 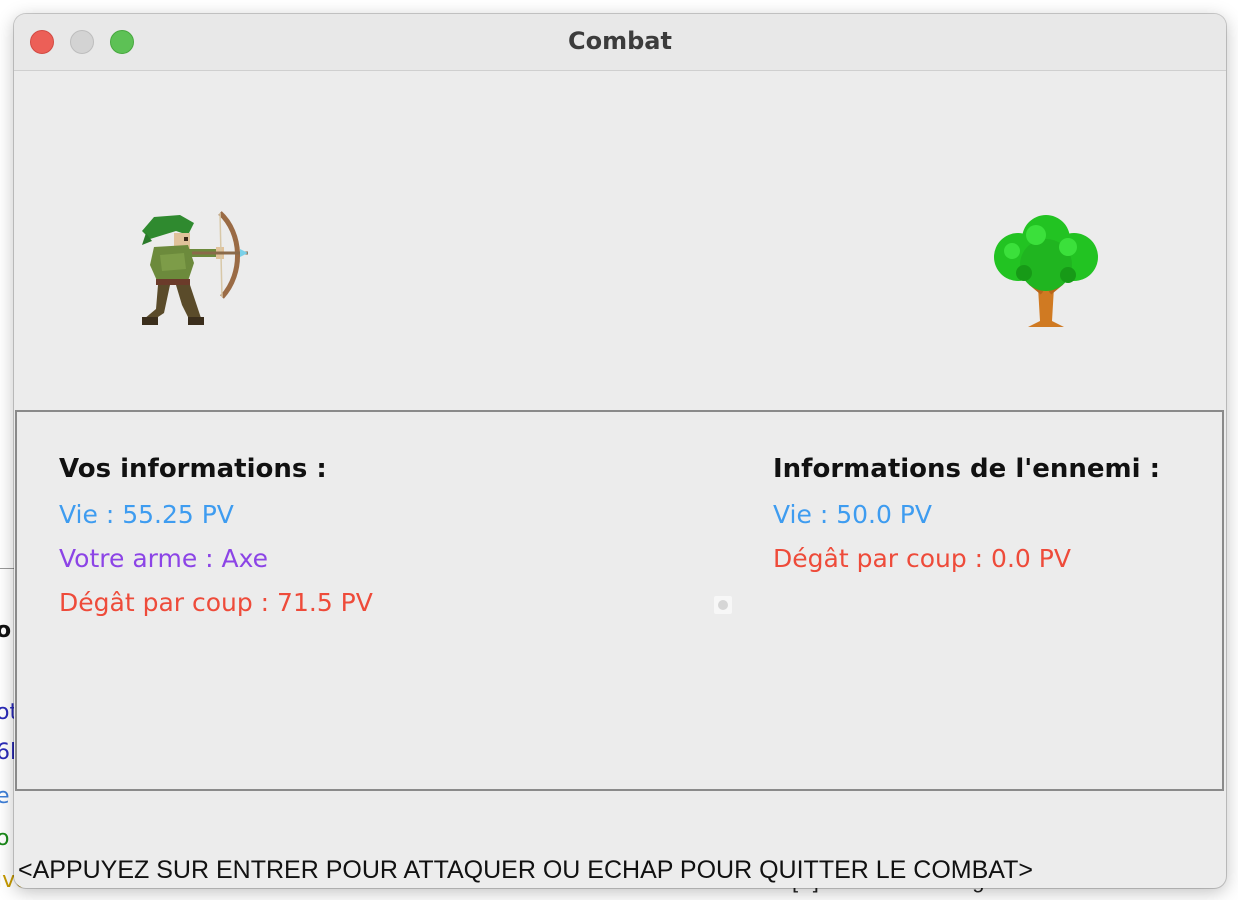 I want to click on player-info-heading: Vos informations :, so click(x=193, y=469).